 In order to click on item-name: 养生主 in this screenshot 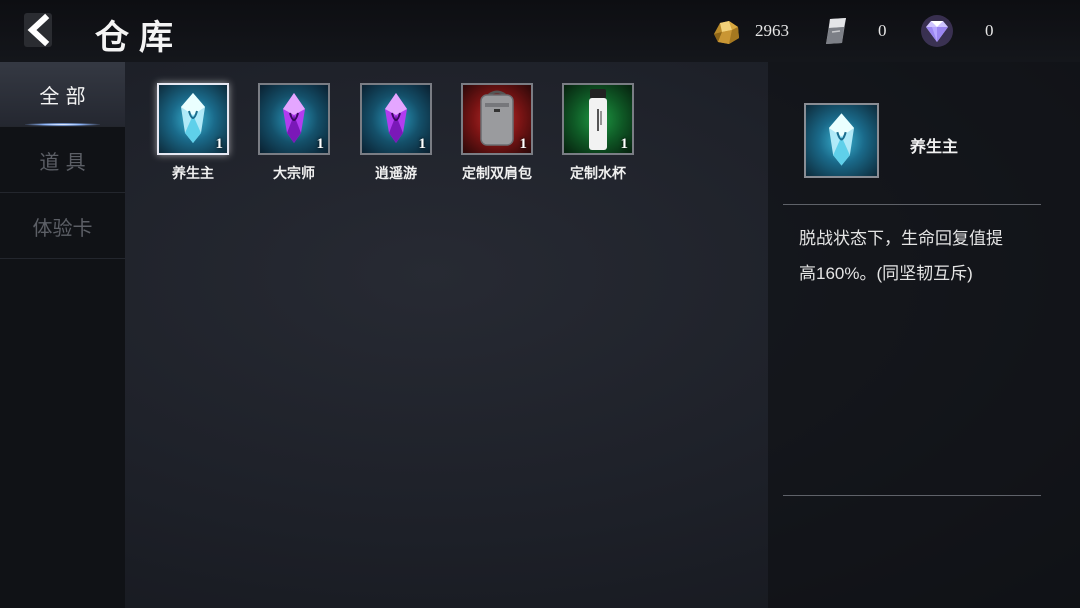, I will do `click(193, 173)`.